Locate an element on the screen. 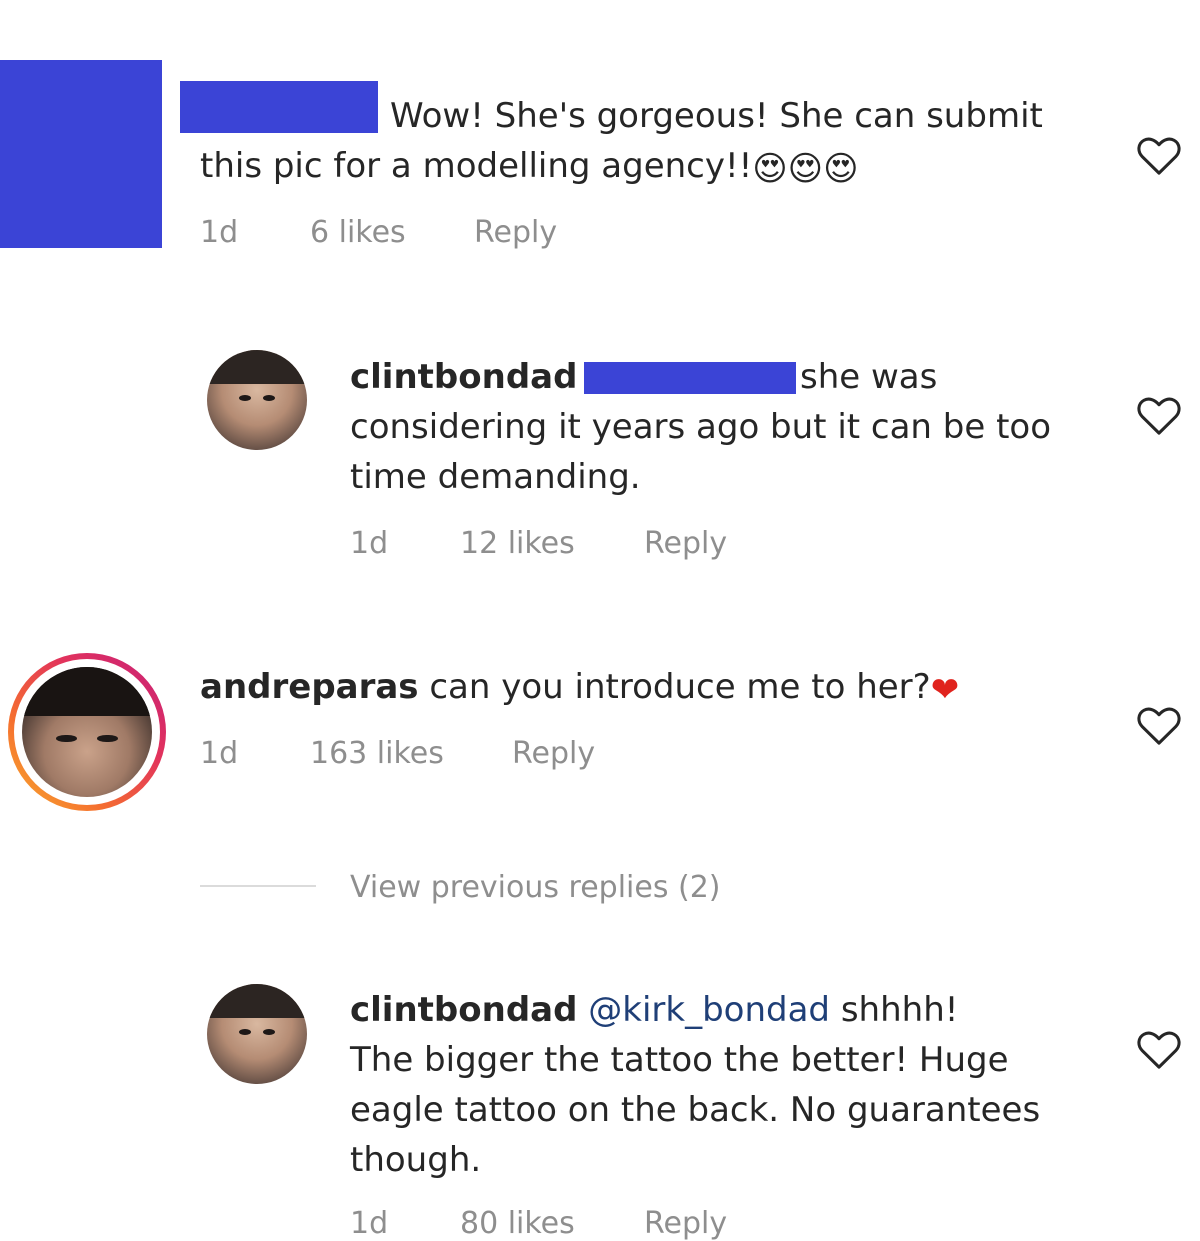  story-ring is located at coordinates (87, 732).